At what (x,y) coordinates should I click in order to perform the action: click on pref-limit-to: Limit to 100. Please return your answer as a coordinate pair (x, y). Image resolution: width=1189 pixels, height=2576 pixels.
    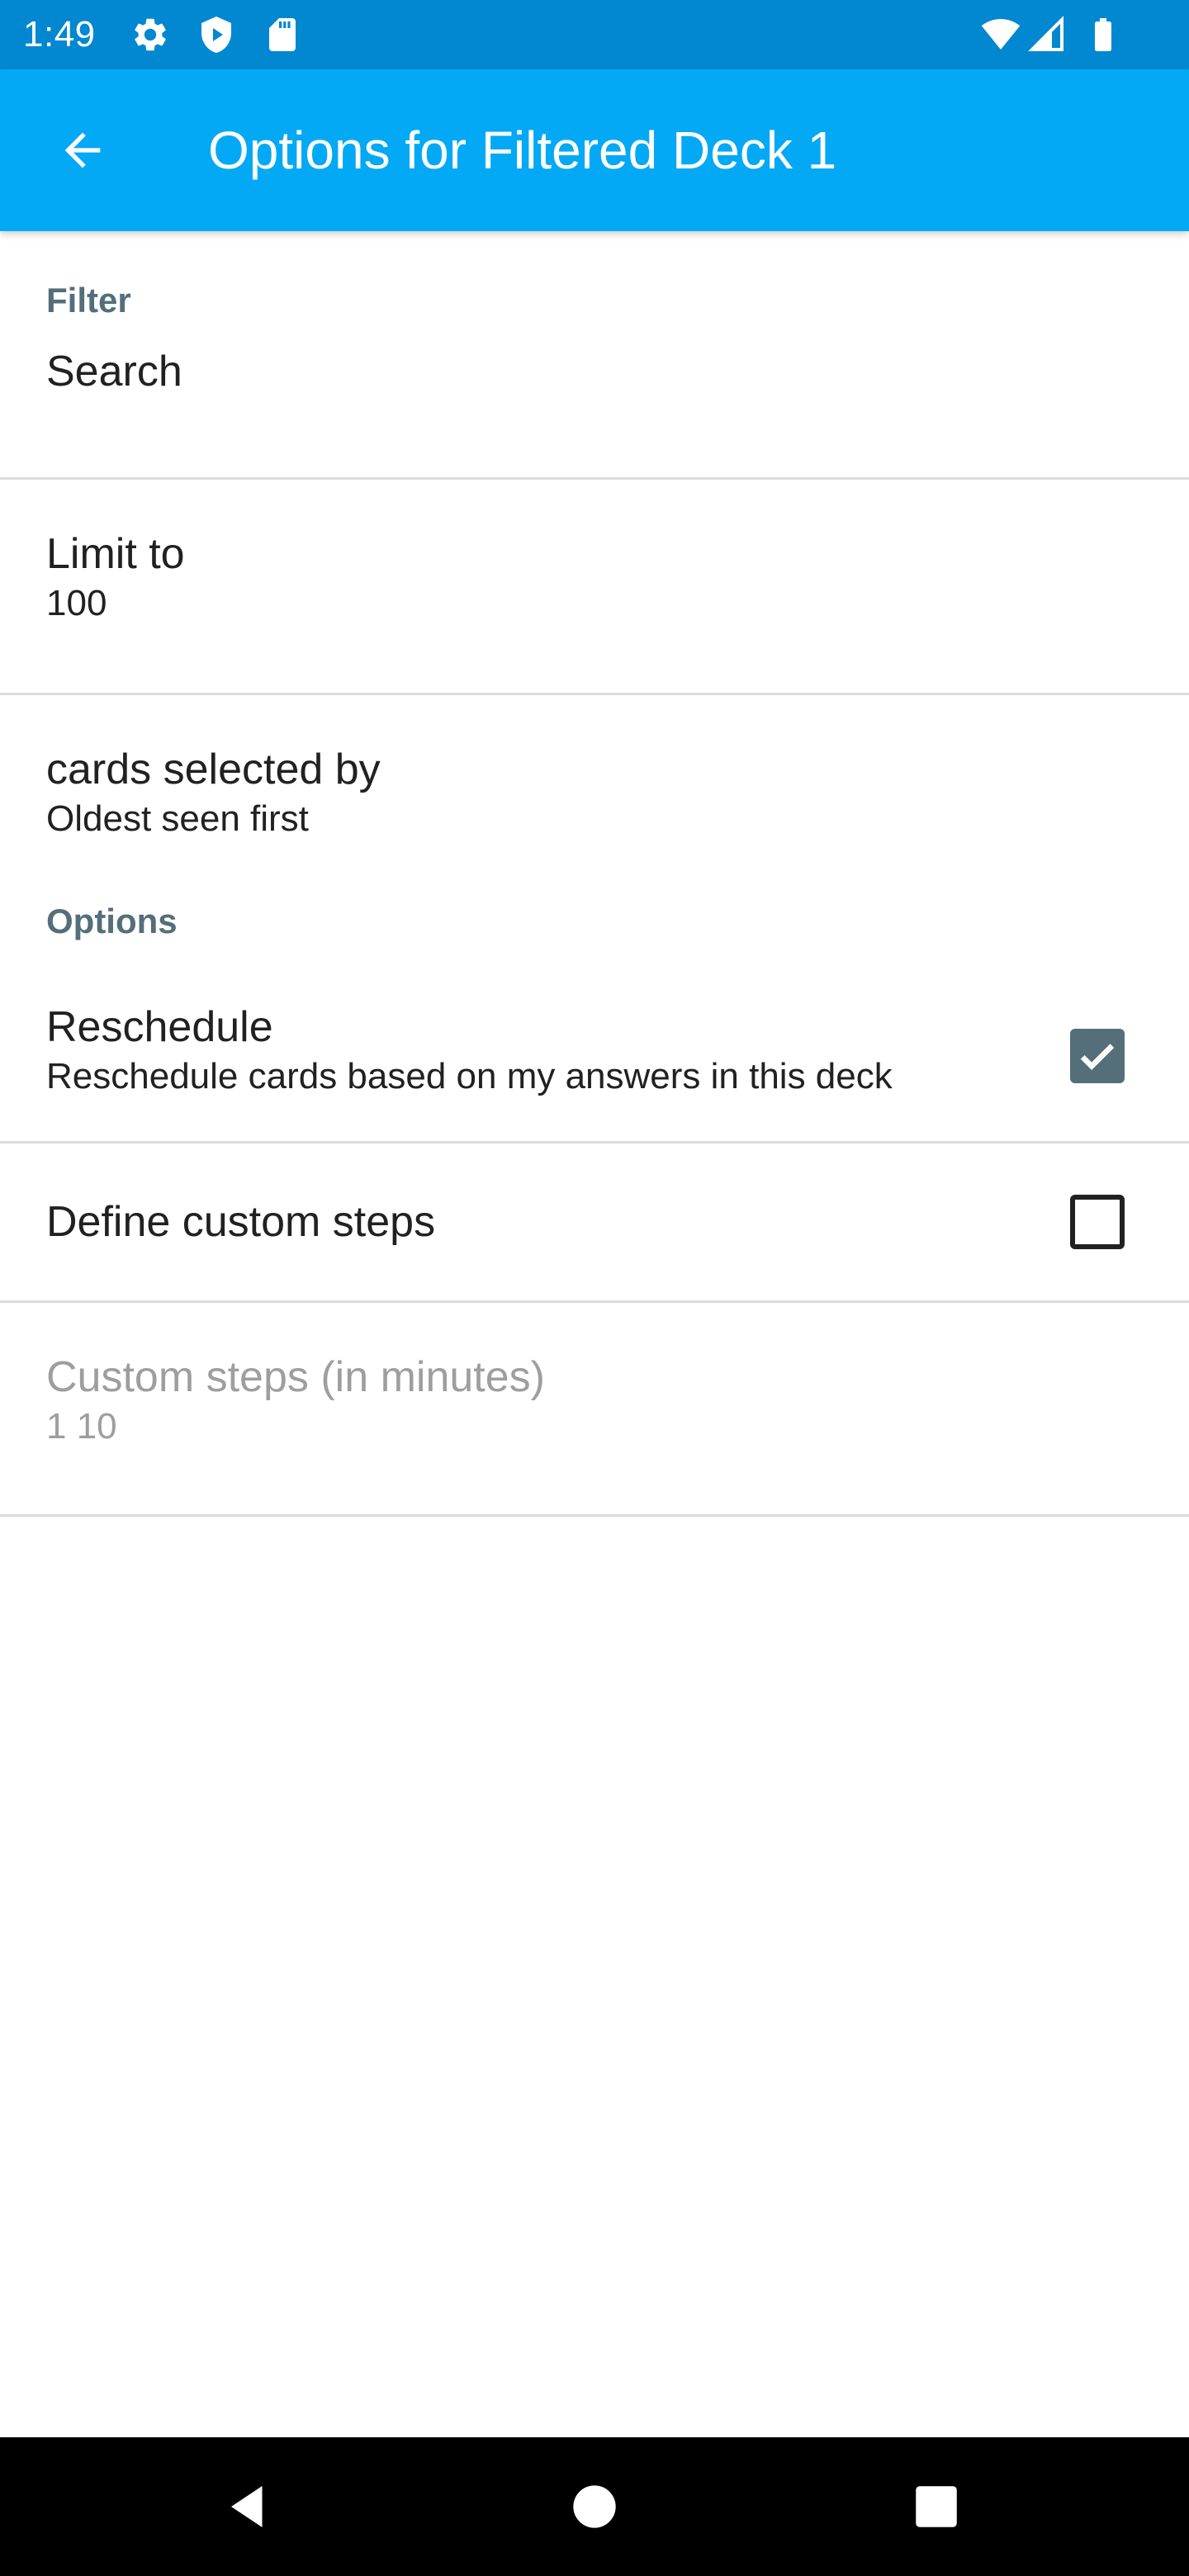
    Looking at the image, I should click on (594, 586).